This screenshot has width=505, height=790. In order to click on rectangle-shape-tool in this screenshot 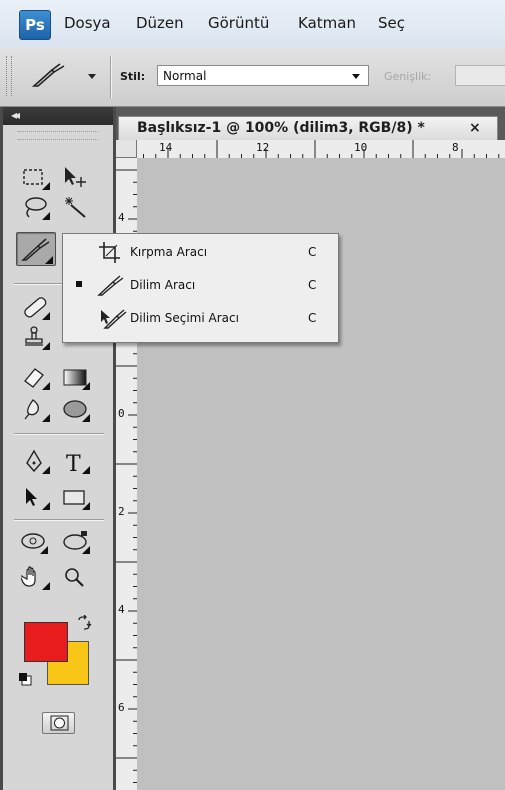, I will do `click(75, 497)`.